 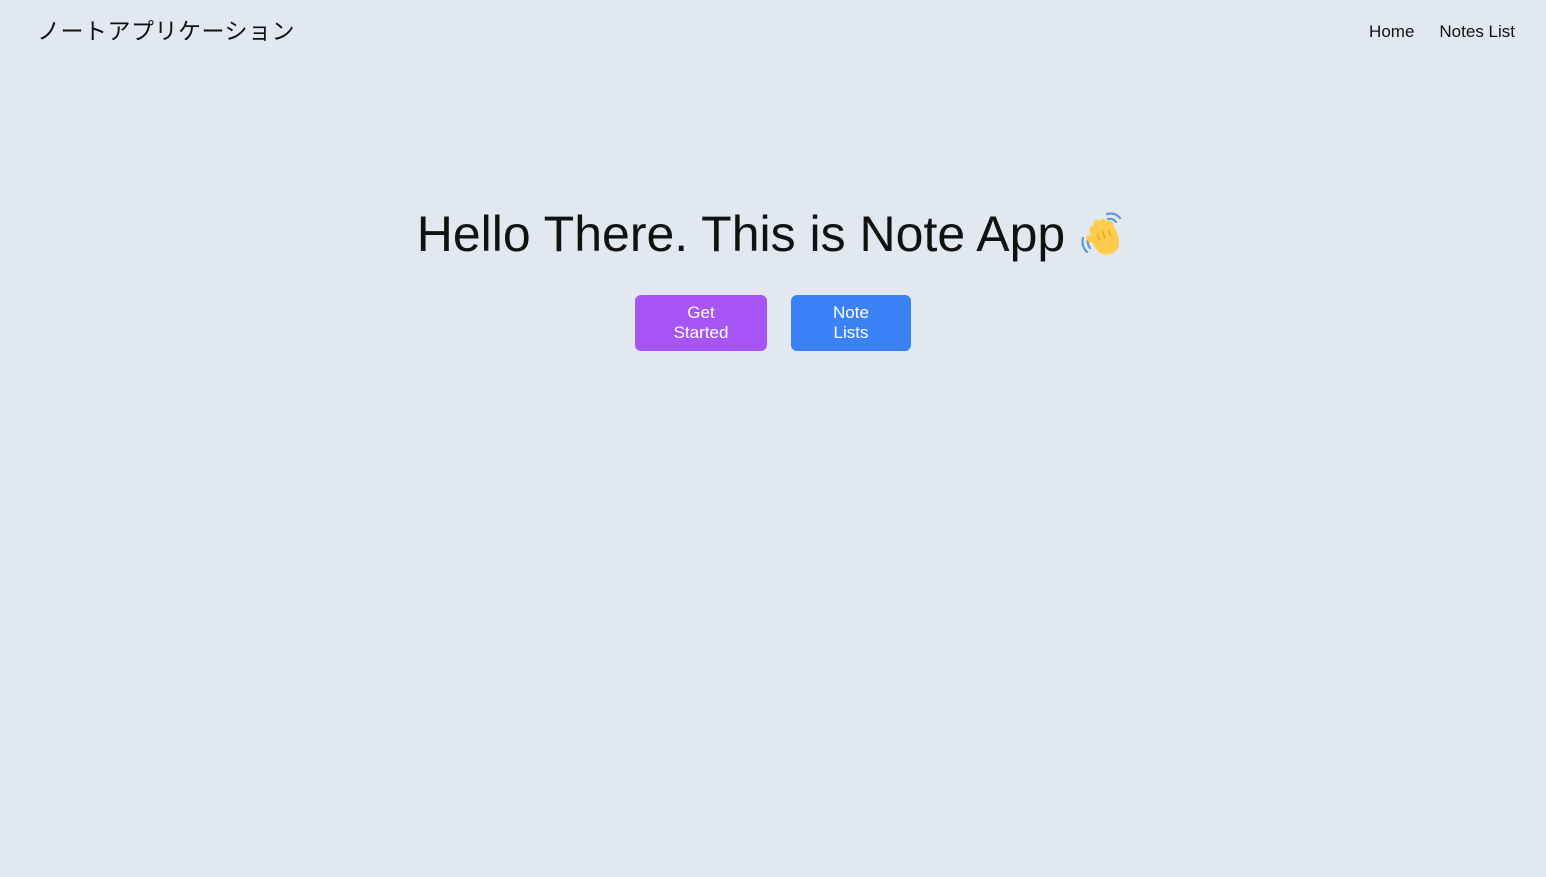 I want to click on navbar: ノートアプリケーション Home Notes List, so click(x=773, y=32).